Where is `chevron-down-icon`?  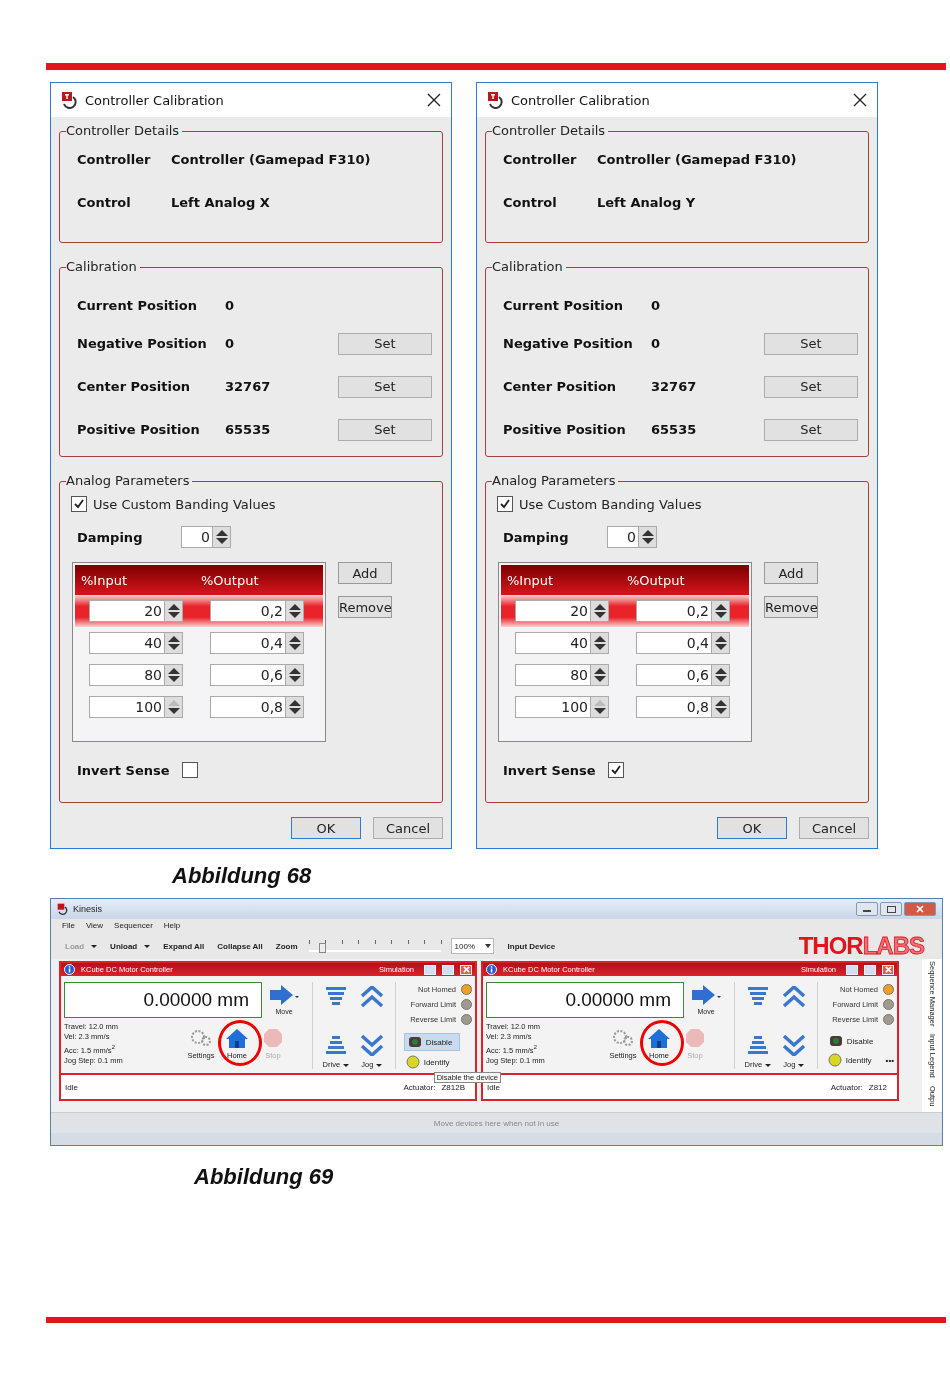
chevron-down-icon is located at coordinates (793, 1045).